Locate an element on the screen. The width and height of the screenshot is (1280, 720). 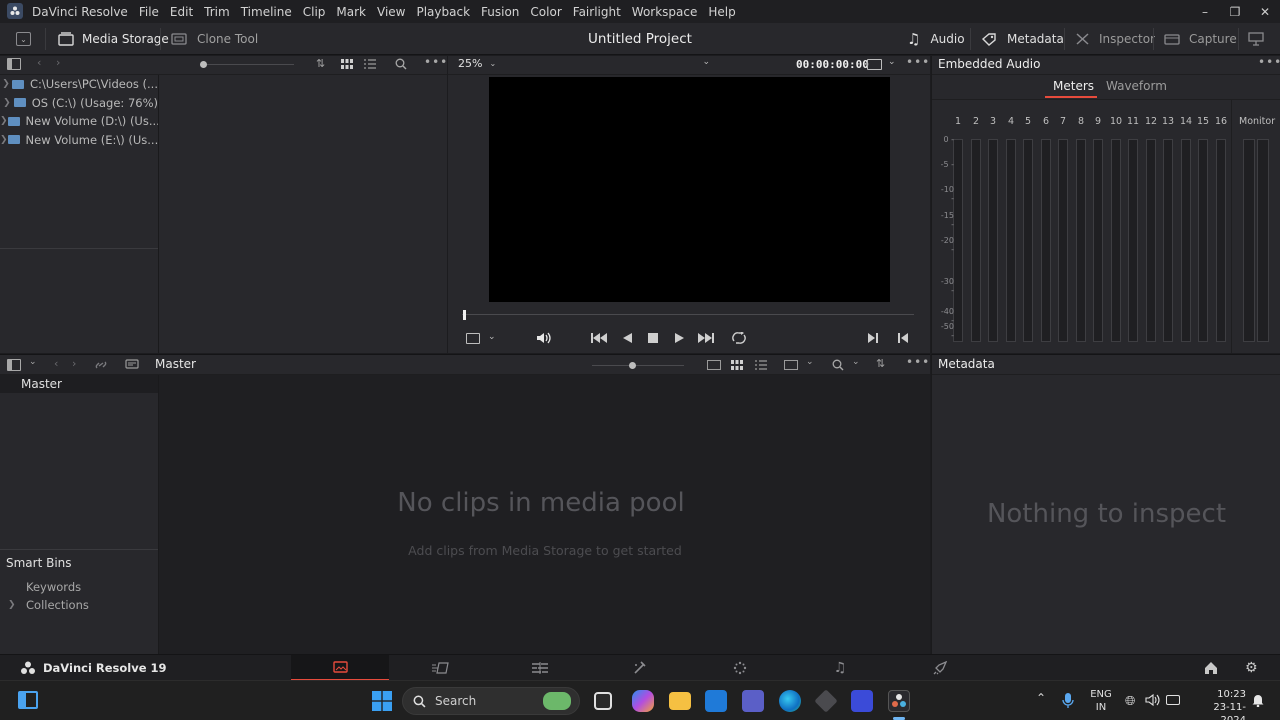
battery-icon is located at coordinates (1173, 700).